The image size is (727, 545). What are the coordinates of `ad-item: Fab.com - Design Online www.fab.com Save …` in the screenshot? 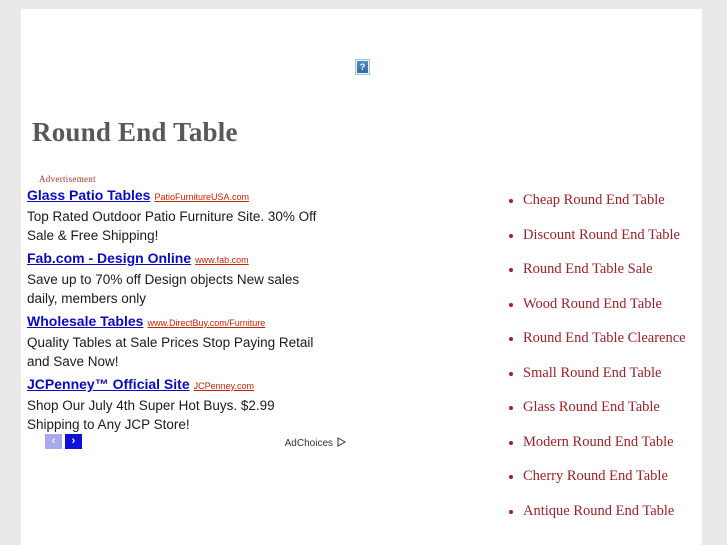 It's located at (184, 279).